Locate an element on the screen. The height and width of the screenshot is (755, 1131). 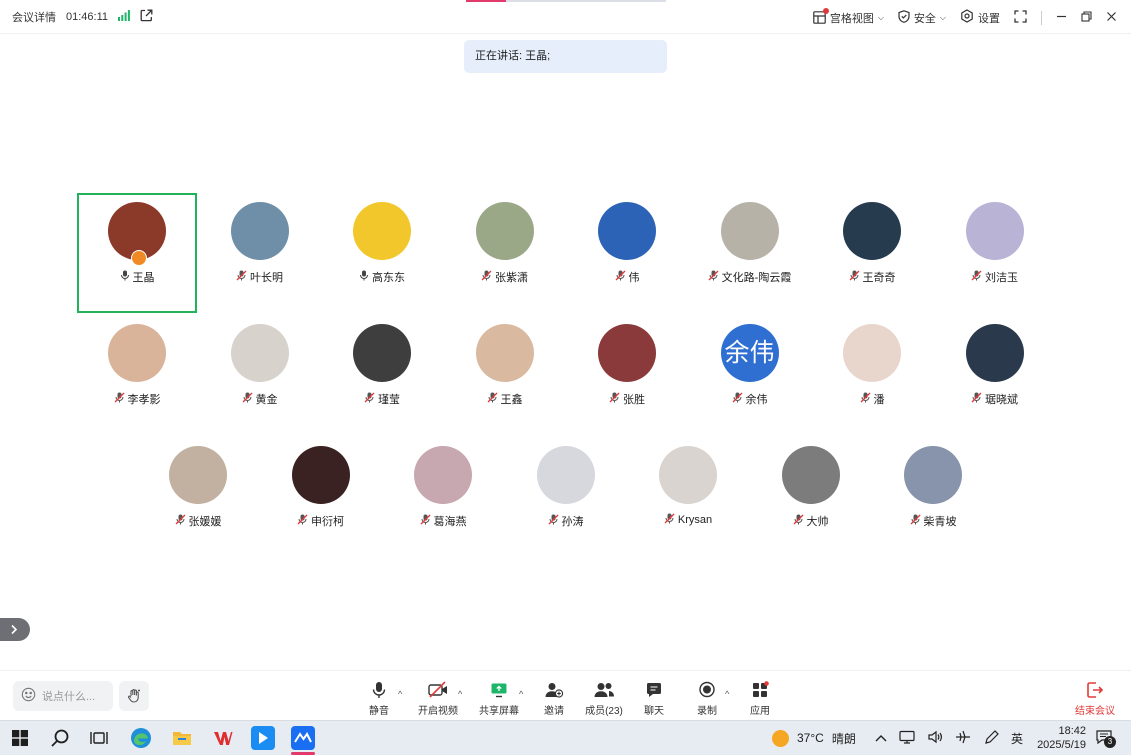
participant-tile: 余伟 余伟 is located at coordinates (750, 375).